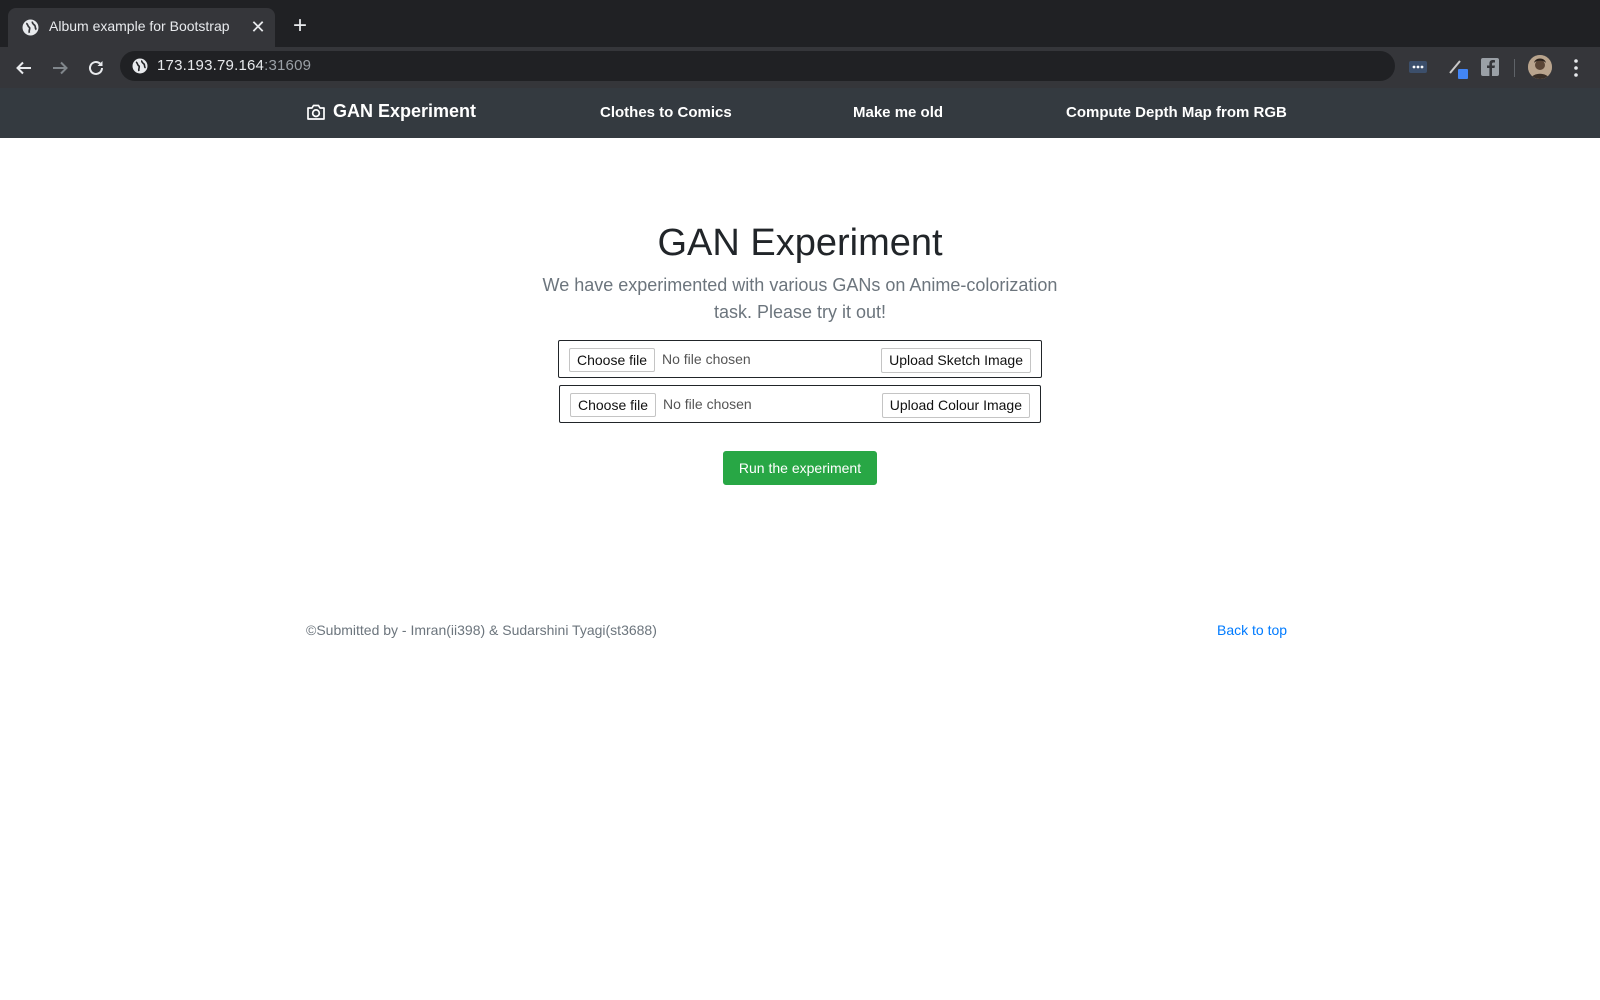 The width and height of the screenshot is (1600, 1000). What do you see at coordinates (1252, 630) in the screenshot?
I see `back-to-top-link: Back to top` at bounding box center [1252, 630].